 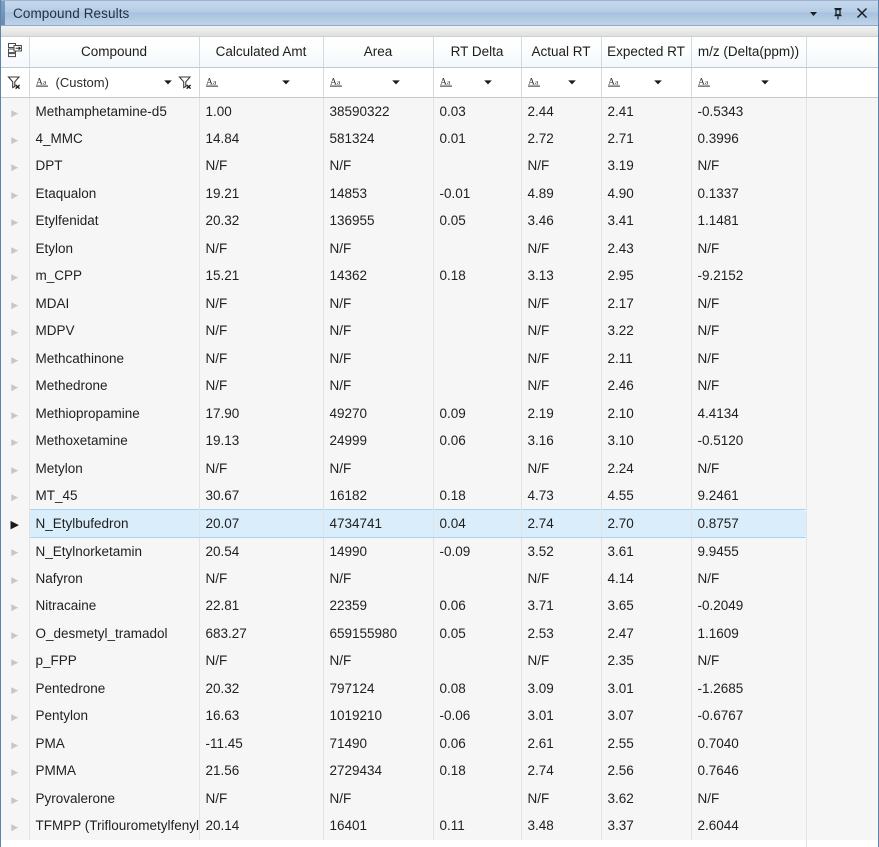 What do you see at coordinates (439, 771) in the screenshot?
I see `table-row: ▶ PMMA 21.56 2729434 0.18 2.74 2.56 0.7646` at bounding box center [439, 771].